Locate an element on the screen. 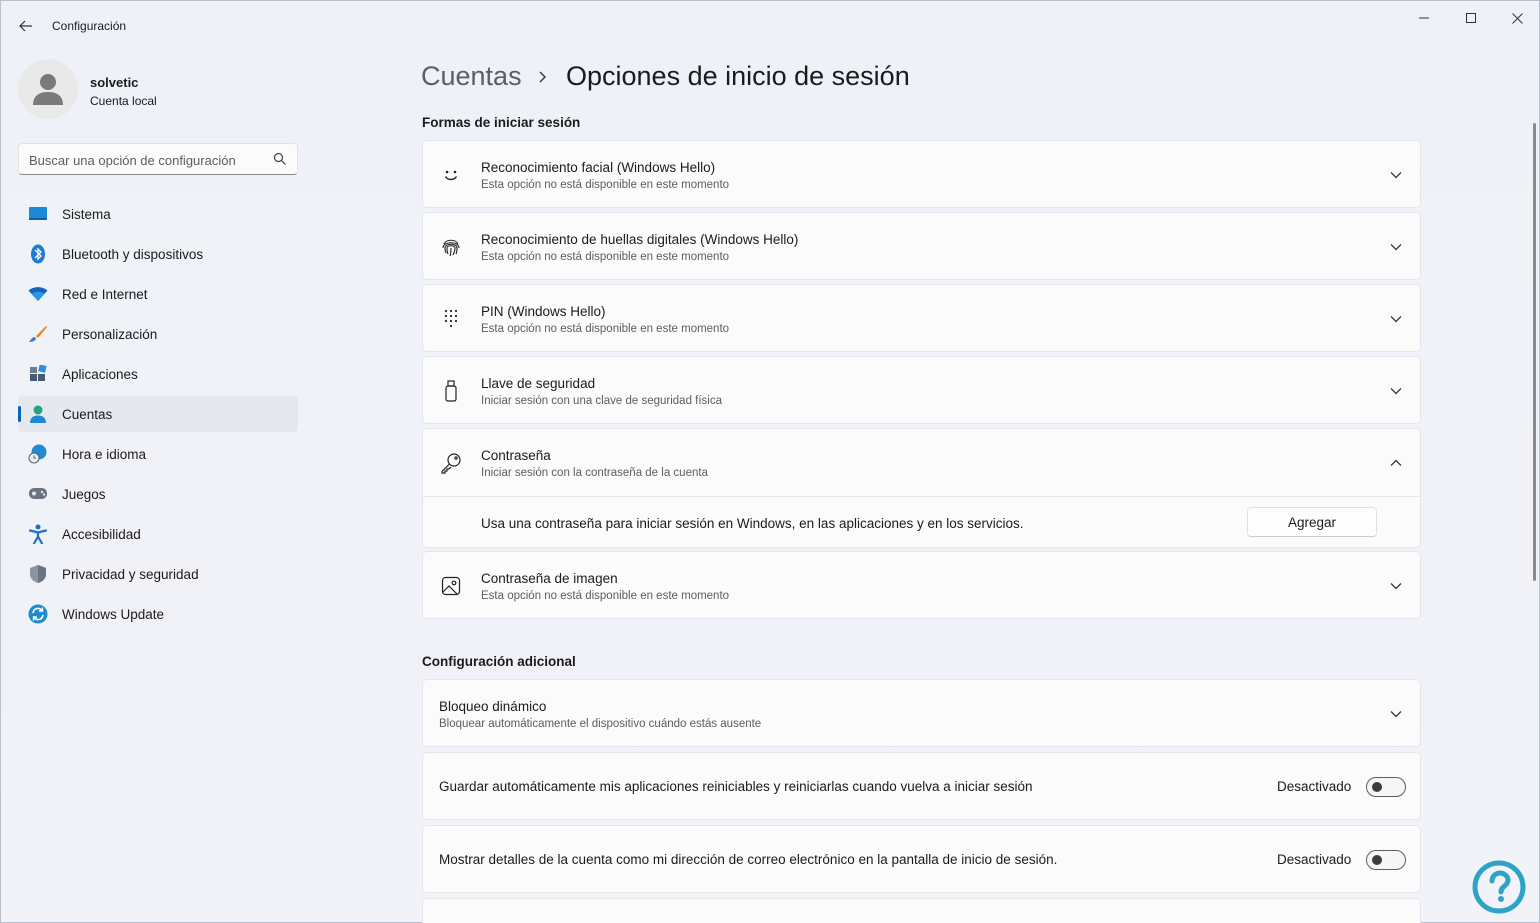 Image resolution: width=1540 pixels, height=923 pixels. search-input is located at coordinates (146, 160).